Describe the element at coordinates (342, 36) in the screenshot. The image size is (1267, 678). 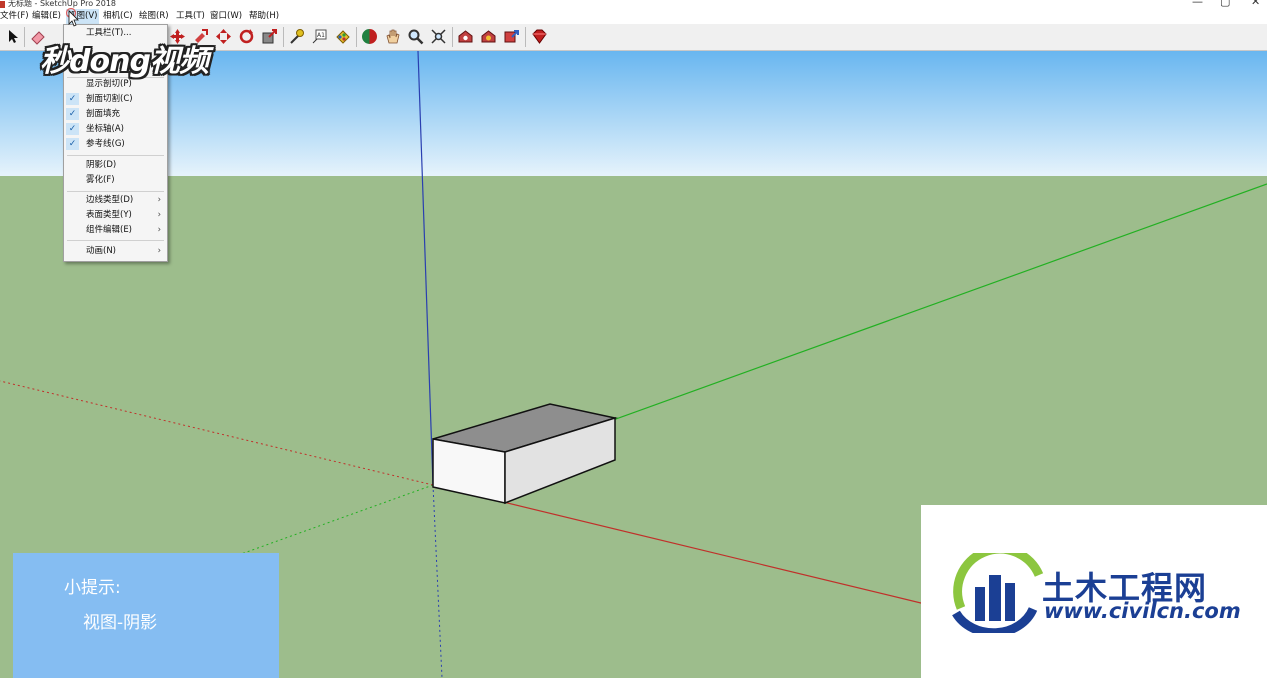
I see `paint-bucket-tool-icon` at that location.